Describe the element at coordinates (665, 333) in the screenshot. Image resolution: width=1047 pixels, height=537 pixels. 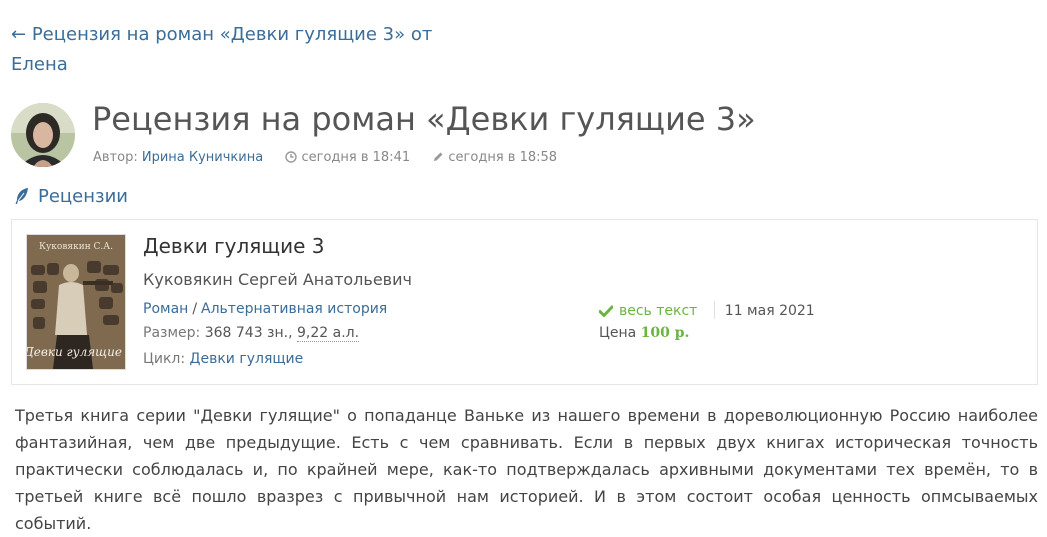
I see `price-value: 100 р.` at that location.